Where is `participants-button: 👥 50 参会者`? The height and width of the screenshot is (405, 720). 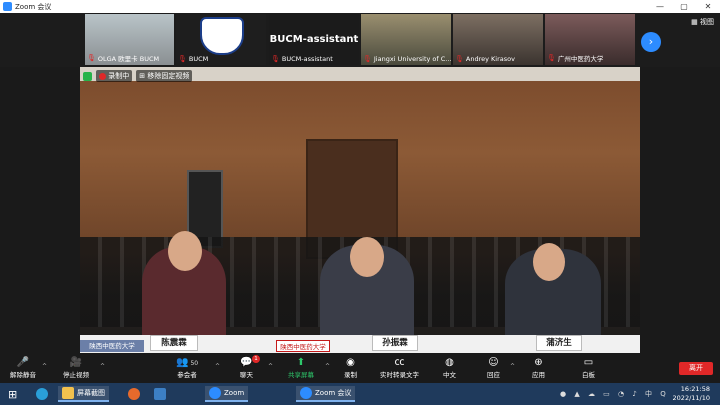
participants-button: 👥 50 参会者 is located at coordinates (187, 367).